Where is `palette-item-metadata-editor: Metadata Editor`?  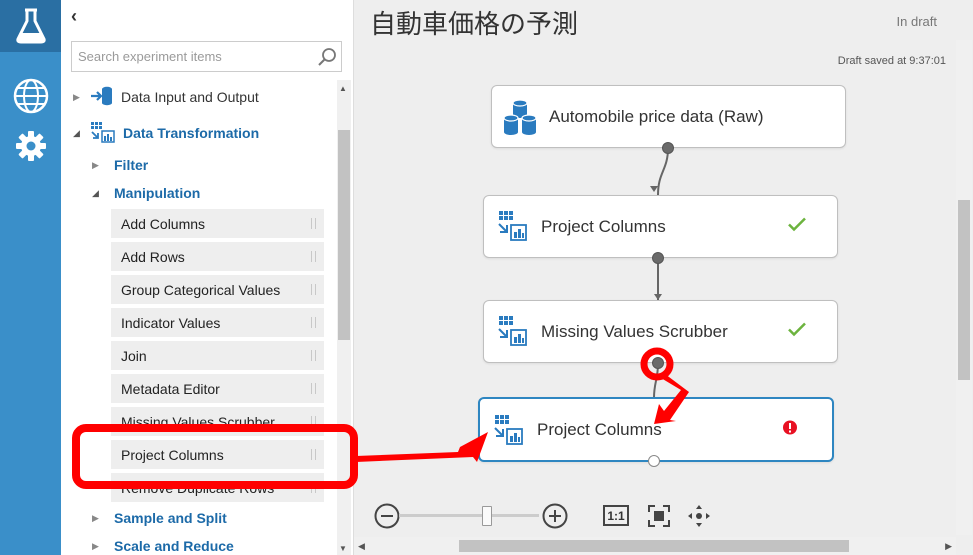 palette-item-metadata-editor: Metadata Editor is located at coordinates (217, 388).